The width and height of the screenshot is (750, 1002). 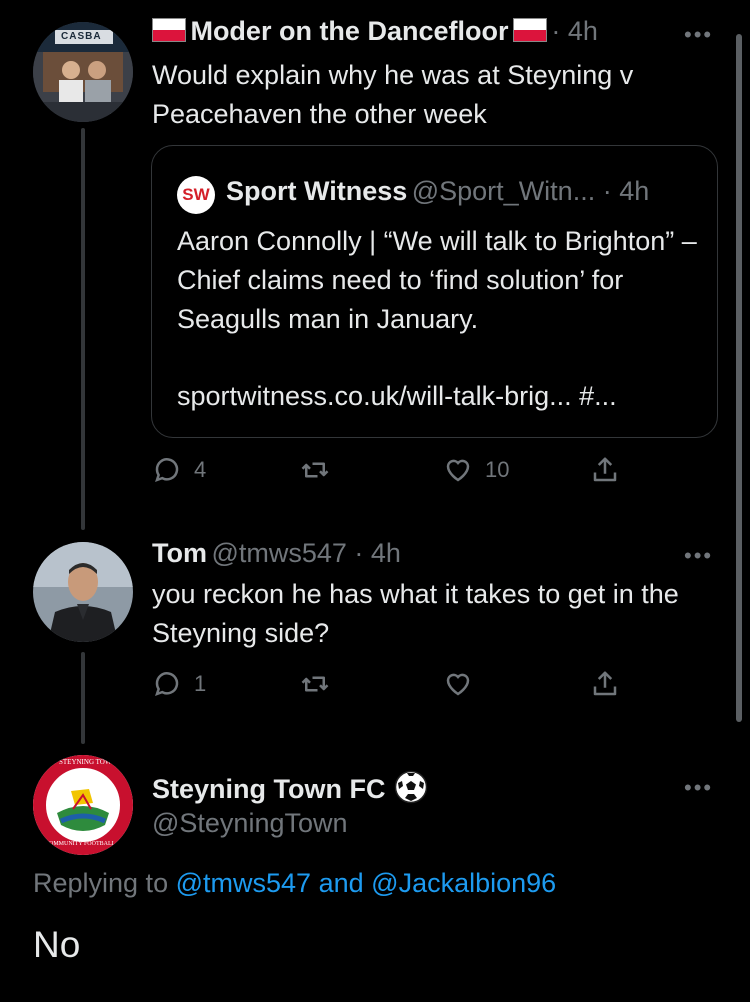 I want to click on avatar-photo, so click(x=83, y=592).